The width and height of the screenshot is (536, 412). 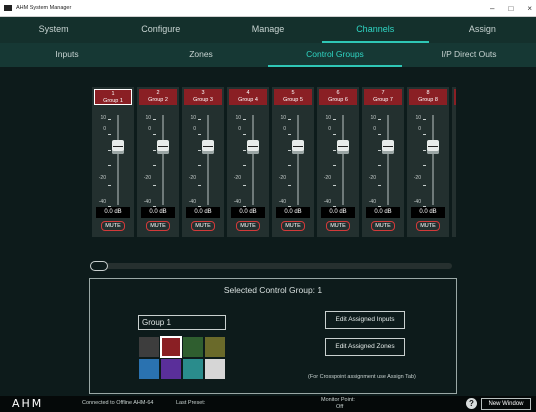 What do you see at coordinates (182, 322) in the screenshot?
I see `group-name-input: Group 1` at bounding box center [182, 322].